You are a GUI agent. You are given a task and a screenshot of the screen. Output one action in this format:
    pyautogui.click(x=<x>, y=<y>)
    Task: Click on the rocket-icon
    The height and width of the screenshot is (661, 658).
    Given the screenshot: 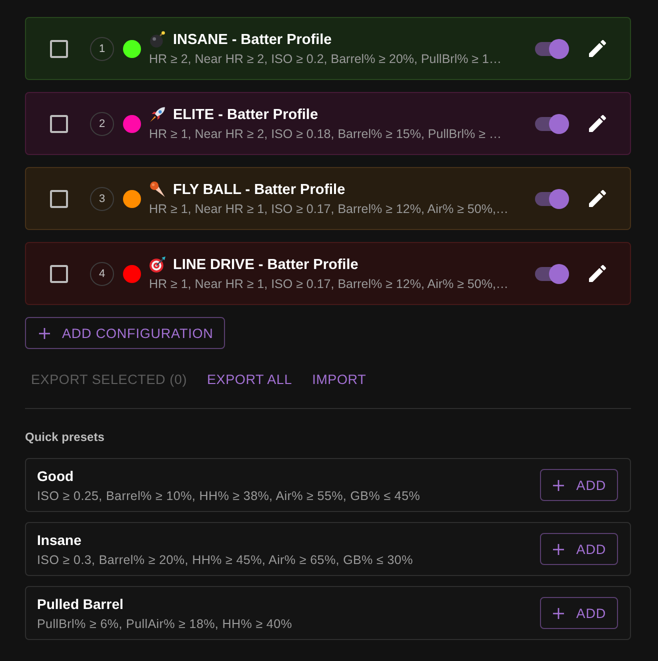 What is the action you would take?
    pyautogui.click(x=157, y=114)
    